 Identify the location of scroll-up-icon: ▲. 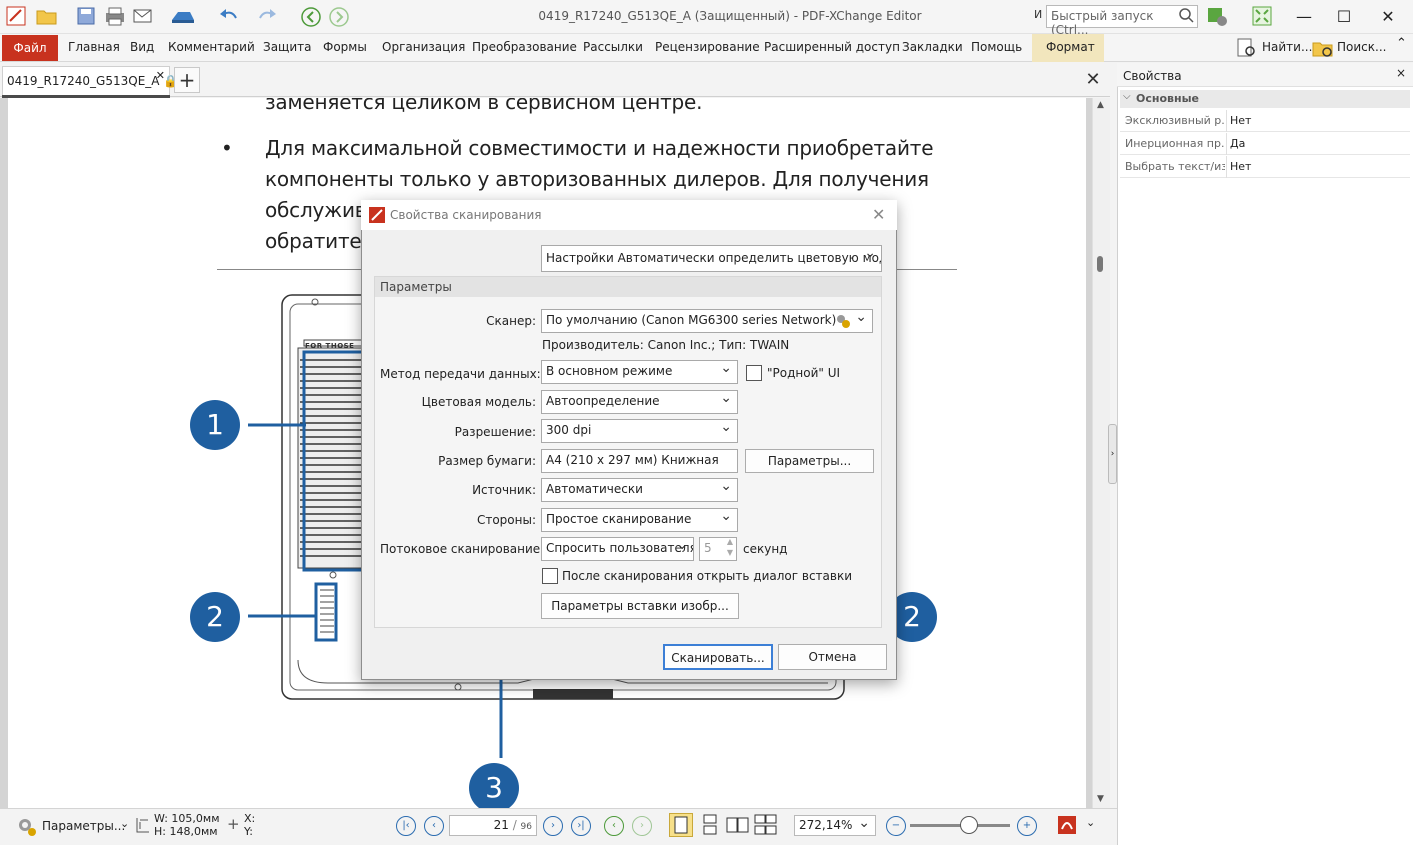
(1100, 105).